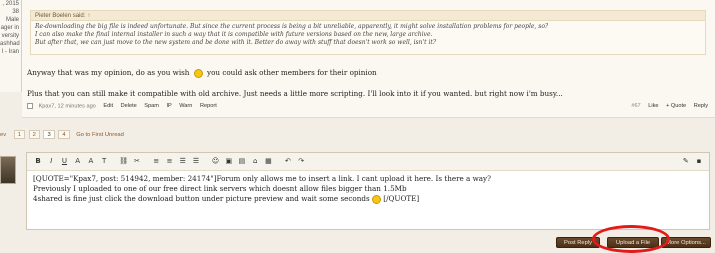 This screenshot has height=253, width=715. What do you see at coordinates (10, 36) in the screenshot?
I see `sidebar-line: versity` at bounding box center [10, 36].